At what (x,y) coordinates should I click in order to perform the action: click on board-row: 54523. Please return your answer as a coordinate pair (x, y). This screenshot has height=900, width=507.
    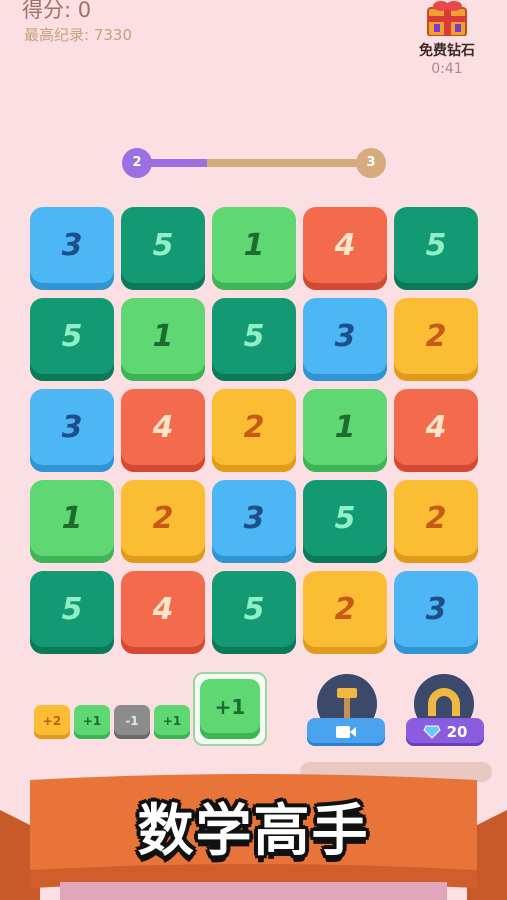
    Looking at the image, I should click on (254, 612).